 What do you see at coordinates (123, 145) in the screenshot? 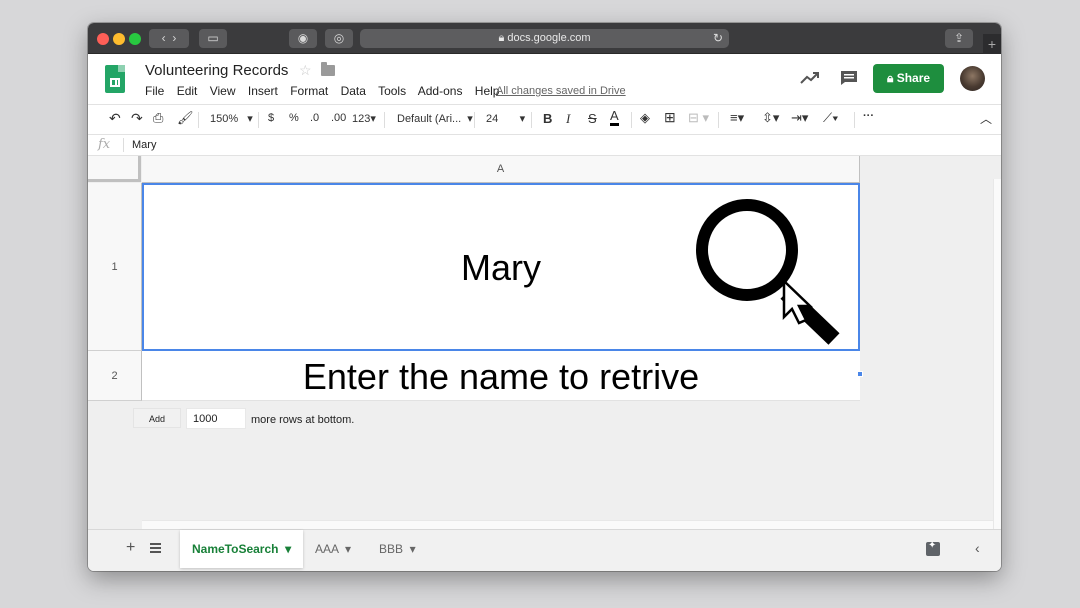
I see `formula-divider` at bounding box center [123, 145].